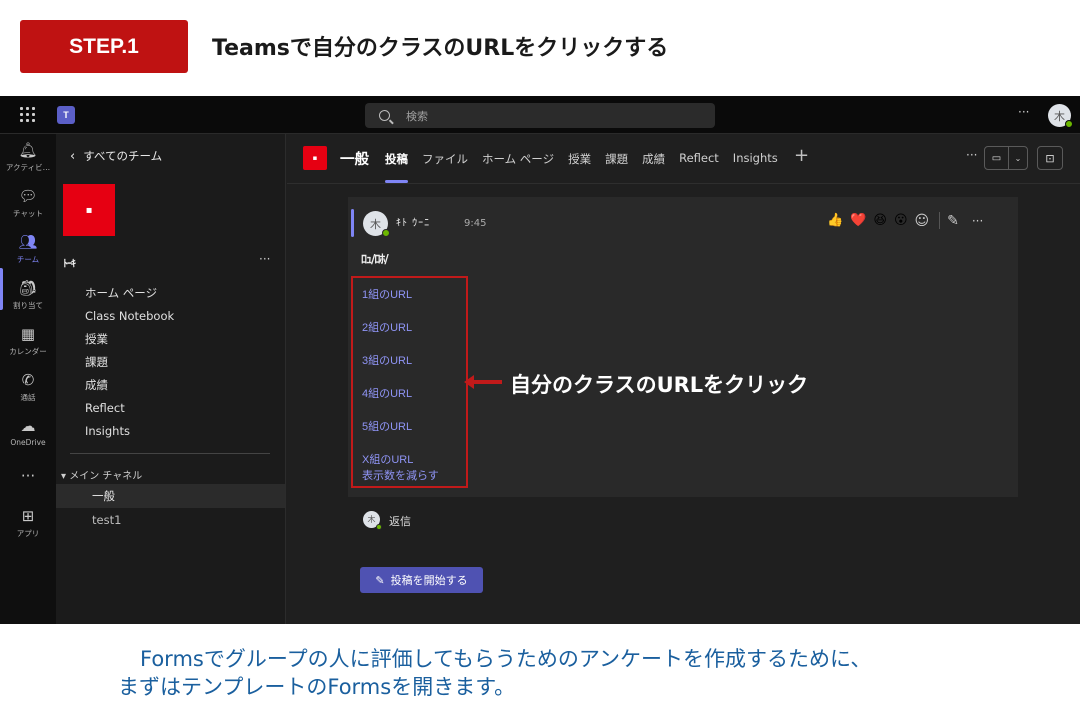 The image size is (1080, 720). Describe the element at coordinates (28, 115) in the screenshot. I see `app-launcher-icon` at that location.